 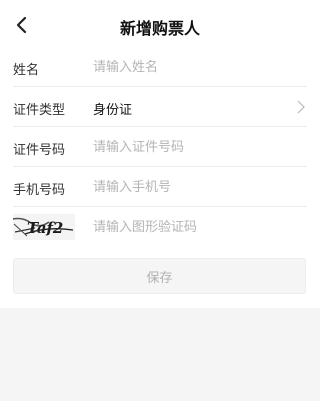 I want to click on chevron-right-icon, so click(x=301, y=107).